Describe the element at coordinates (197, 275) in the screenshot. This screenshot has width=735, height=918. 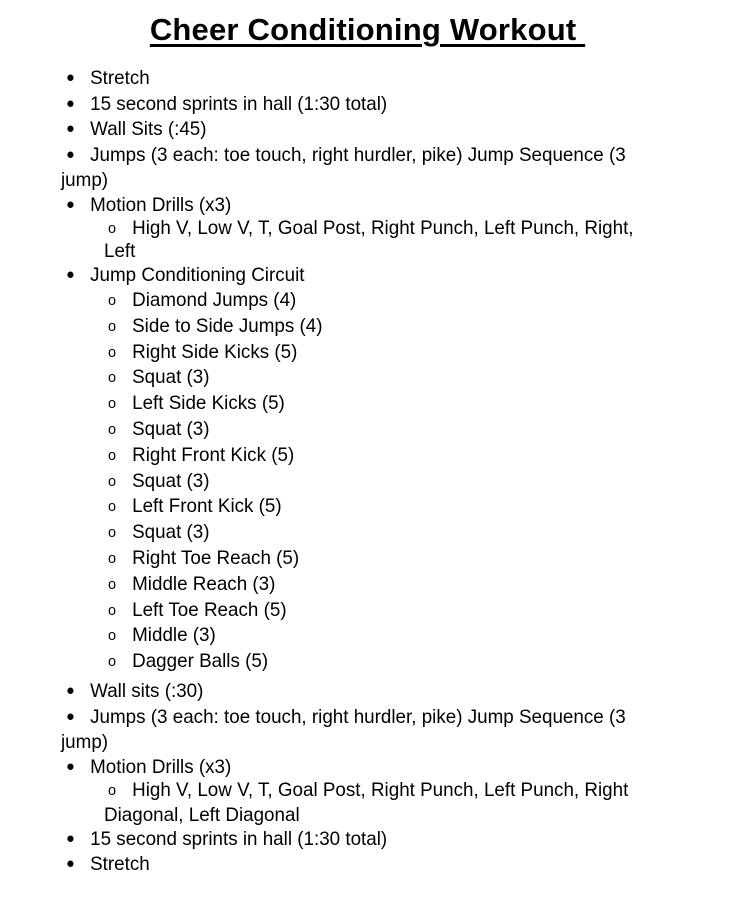
I see `list-item-text: Jump Conditioning Circuit` at that location.